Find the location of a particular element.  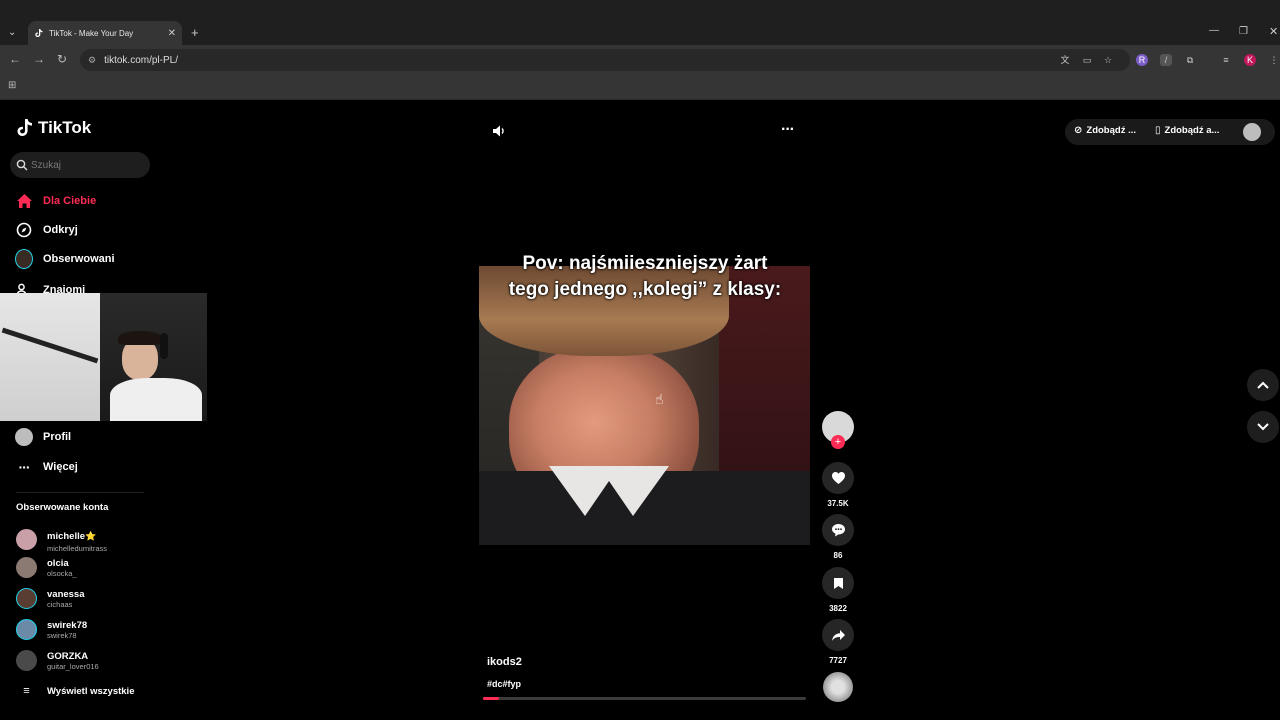

site-info-icon: ⚙ is located at coordinates (92, 60).